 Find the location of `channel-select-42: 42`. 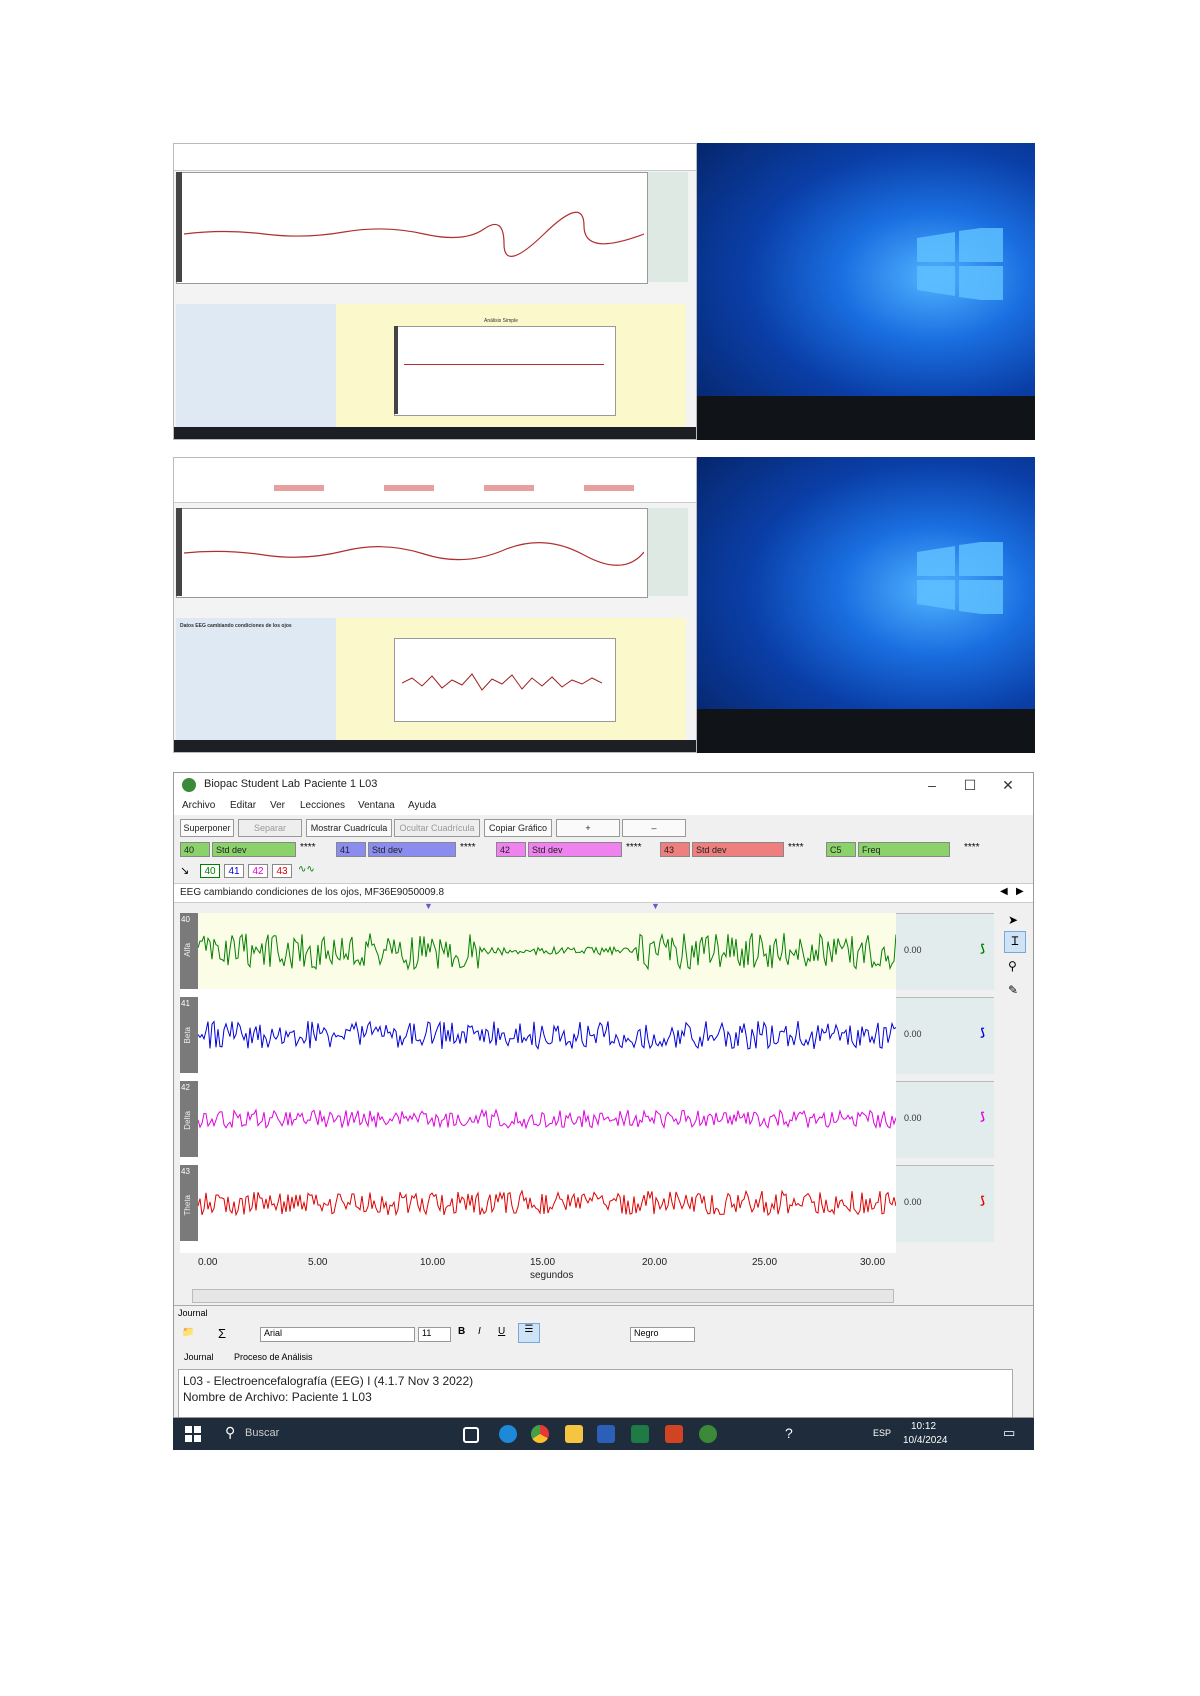

channel-select-42: 42 is located at coordinates (511, 849).